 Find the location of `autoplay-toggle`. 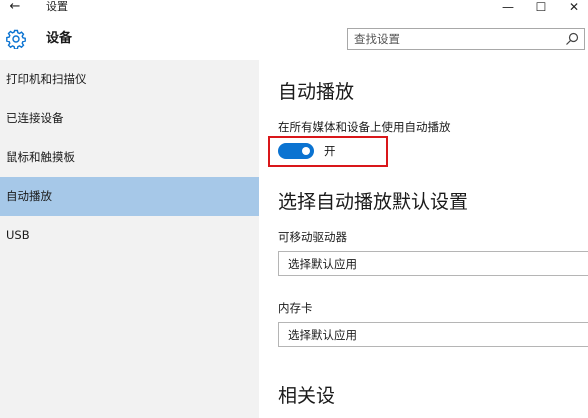

autoplay-toggle is located at coordinates (296, 151).